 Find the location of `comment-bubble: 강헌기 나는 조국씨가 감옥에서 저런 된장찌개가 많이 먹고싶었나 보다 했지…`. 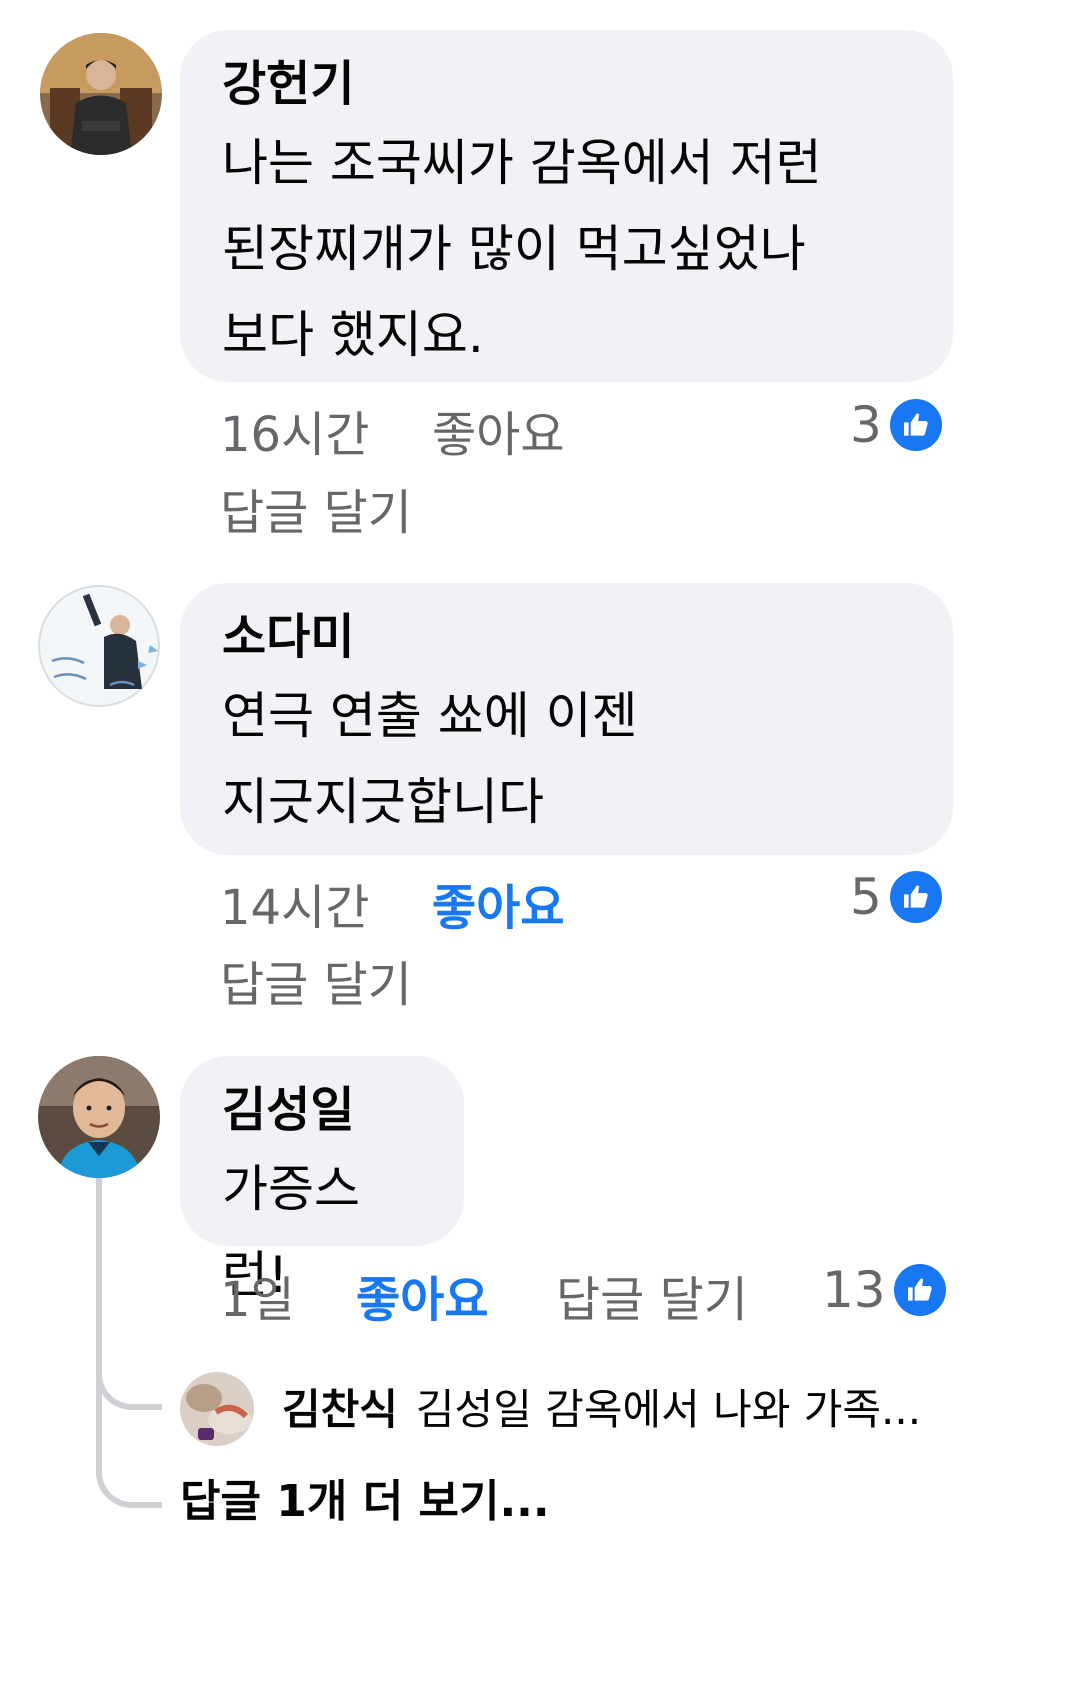

comment-bubble: 강헌기 나는 조국씨가 감옥에서 저런 된장찌개가 많이 먹고싶었나 보다 했지… is located at coordinates (566, 206).